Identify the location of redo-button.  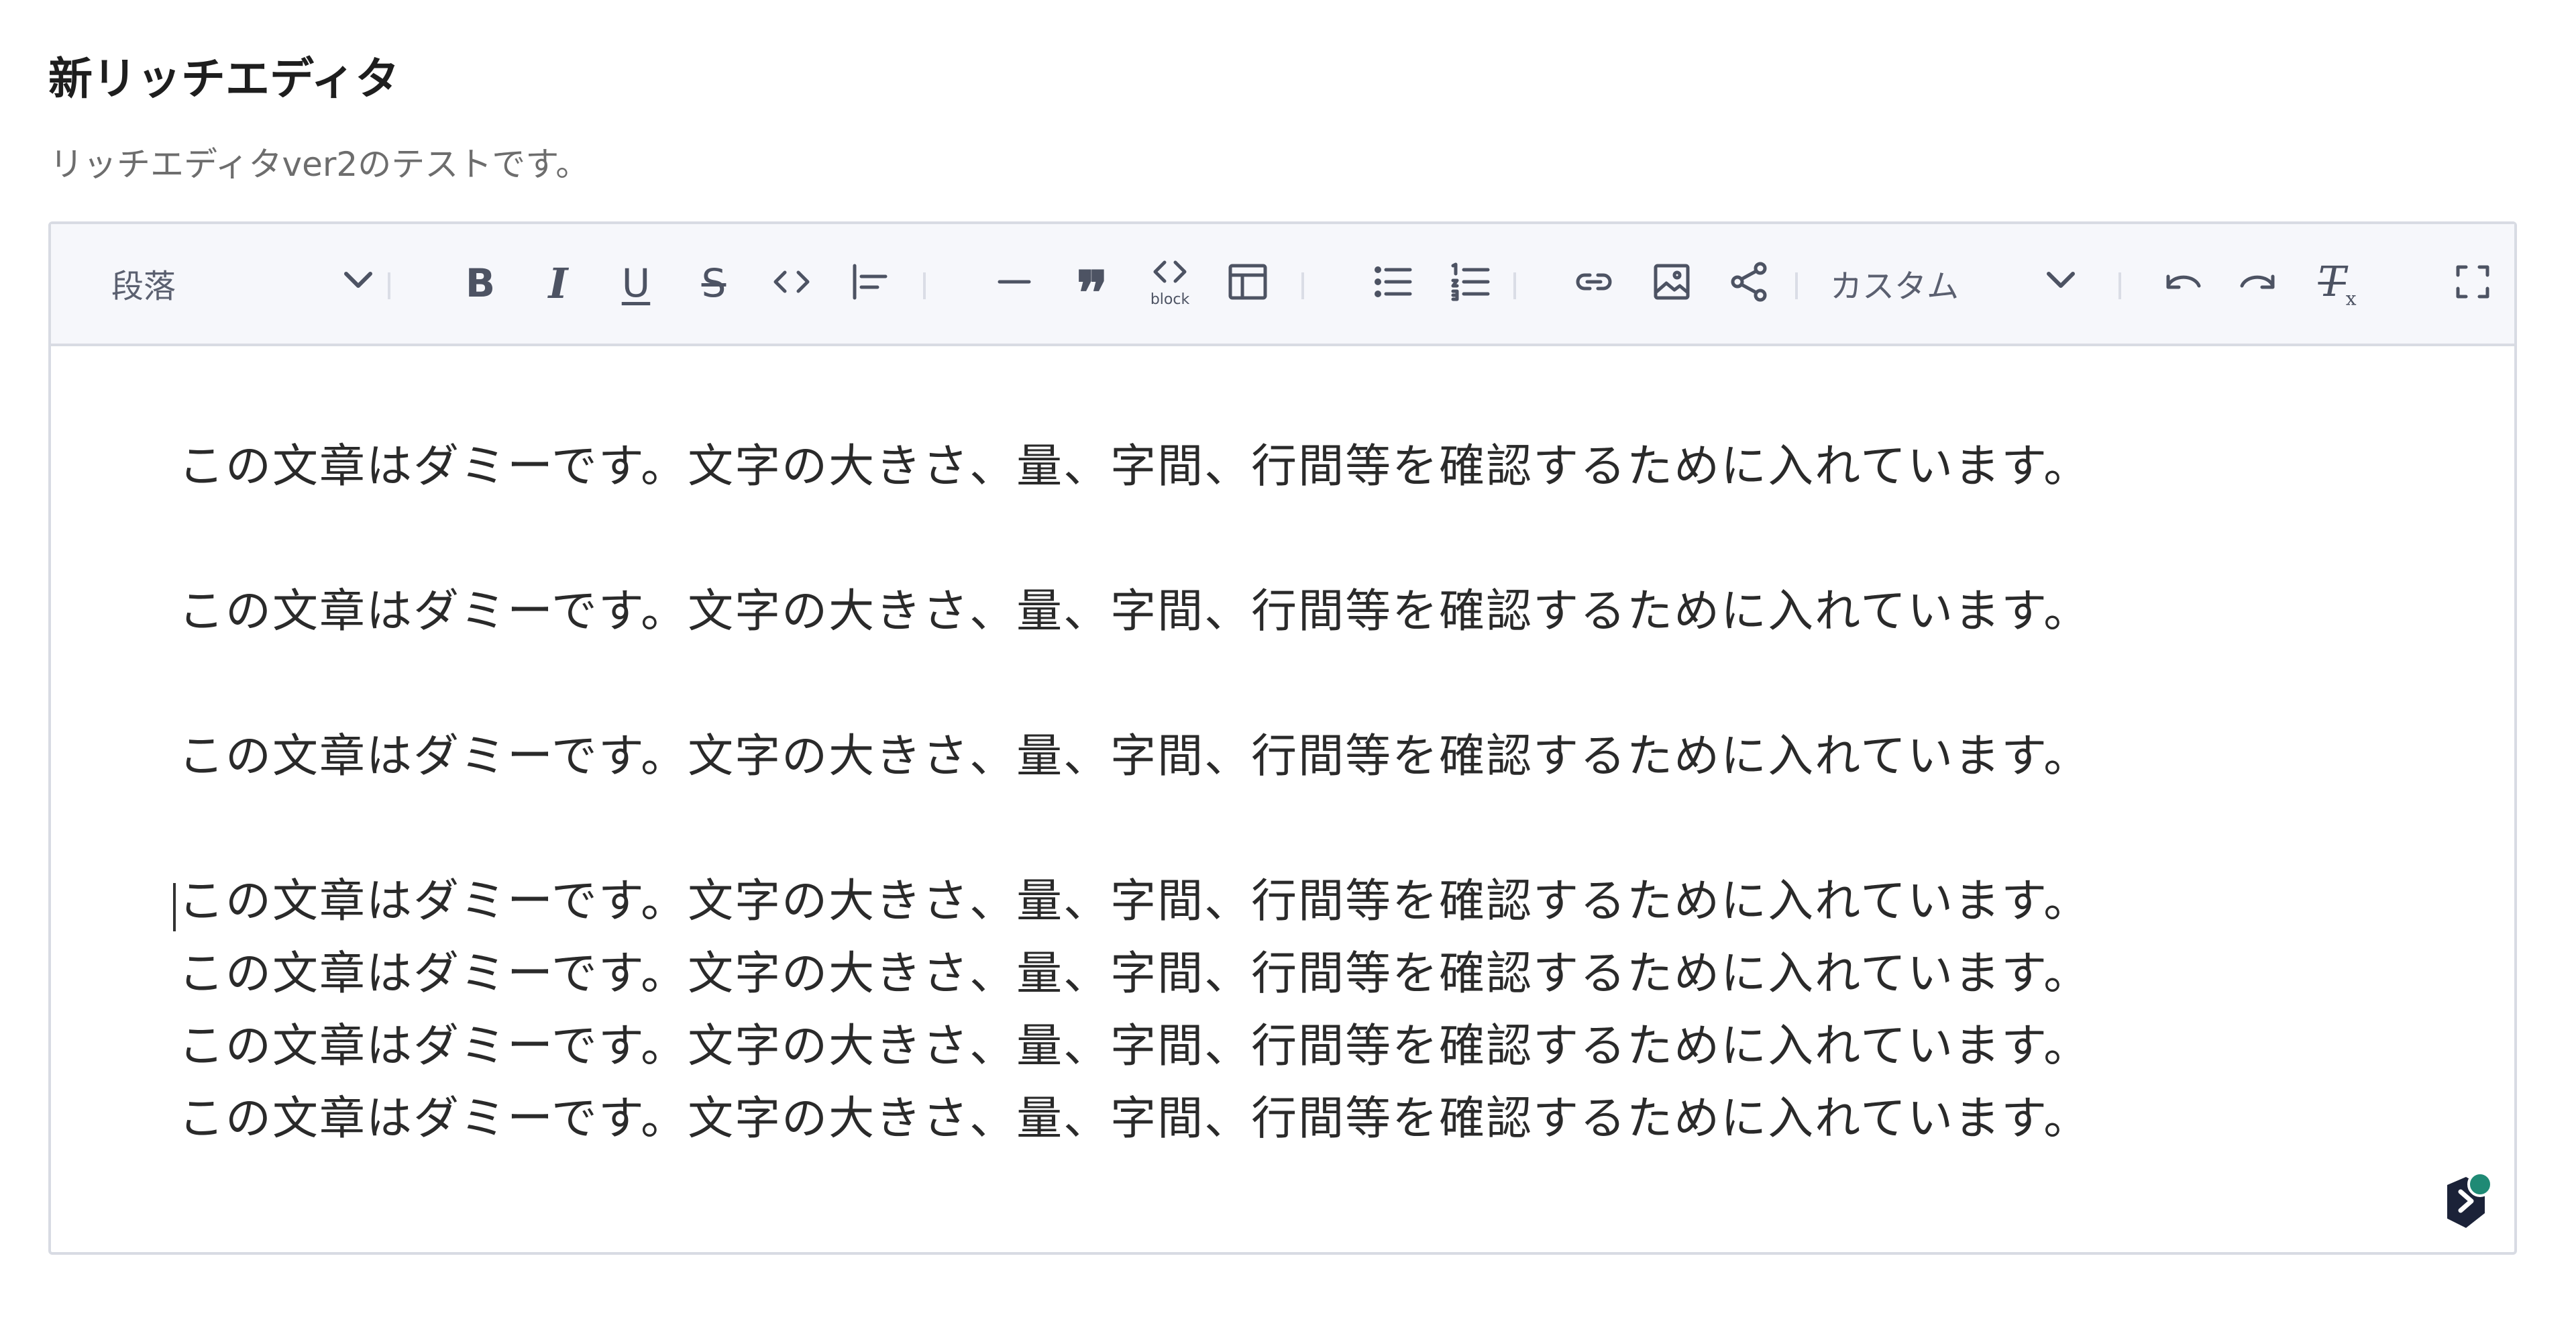
(2259, 283).